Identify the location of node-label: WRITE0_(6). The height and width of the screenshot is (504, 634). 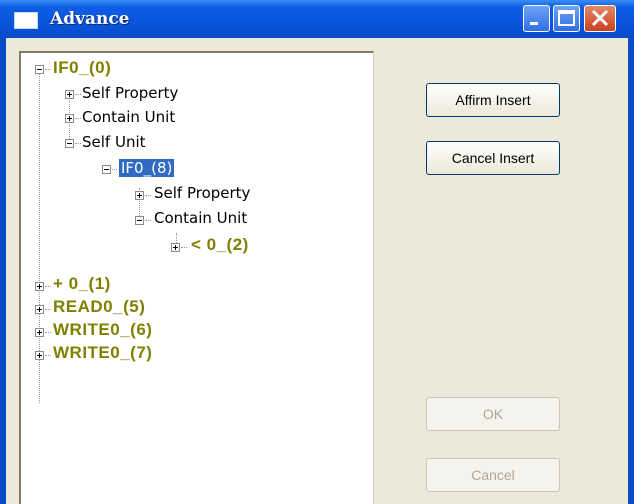
(103, 329).